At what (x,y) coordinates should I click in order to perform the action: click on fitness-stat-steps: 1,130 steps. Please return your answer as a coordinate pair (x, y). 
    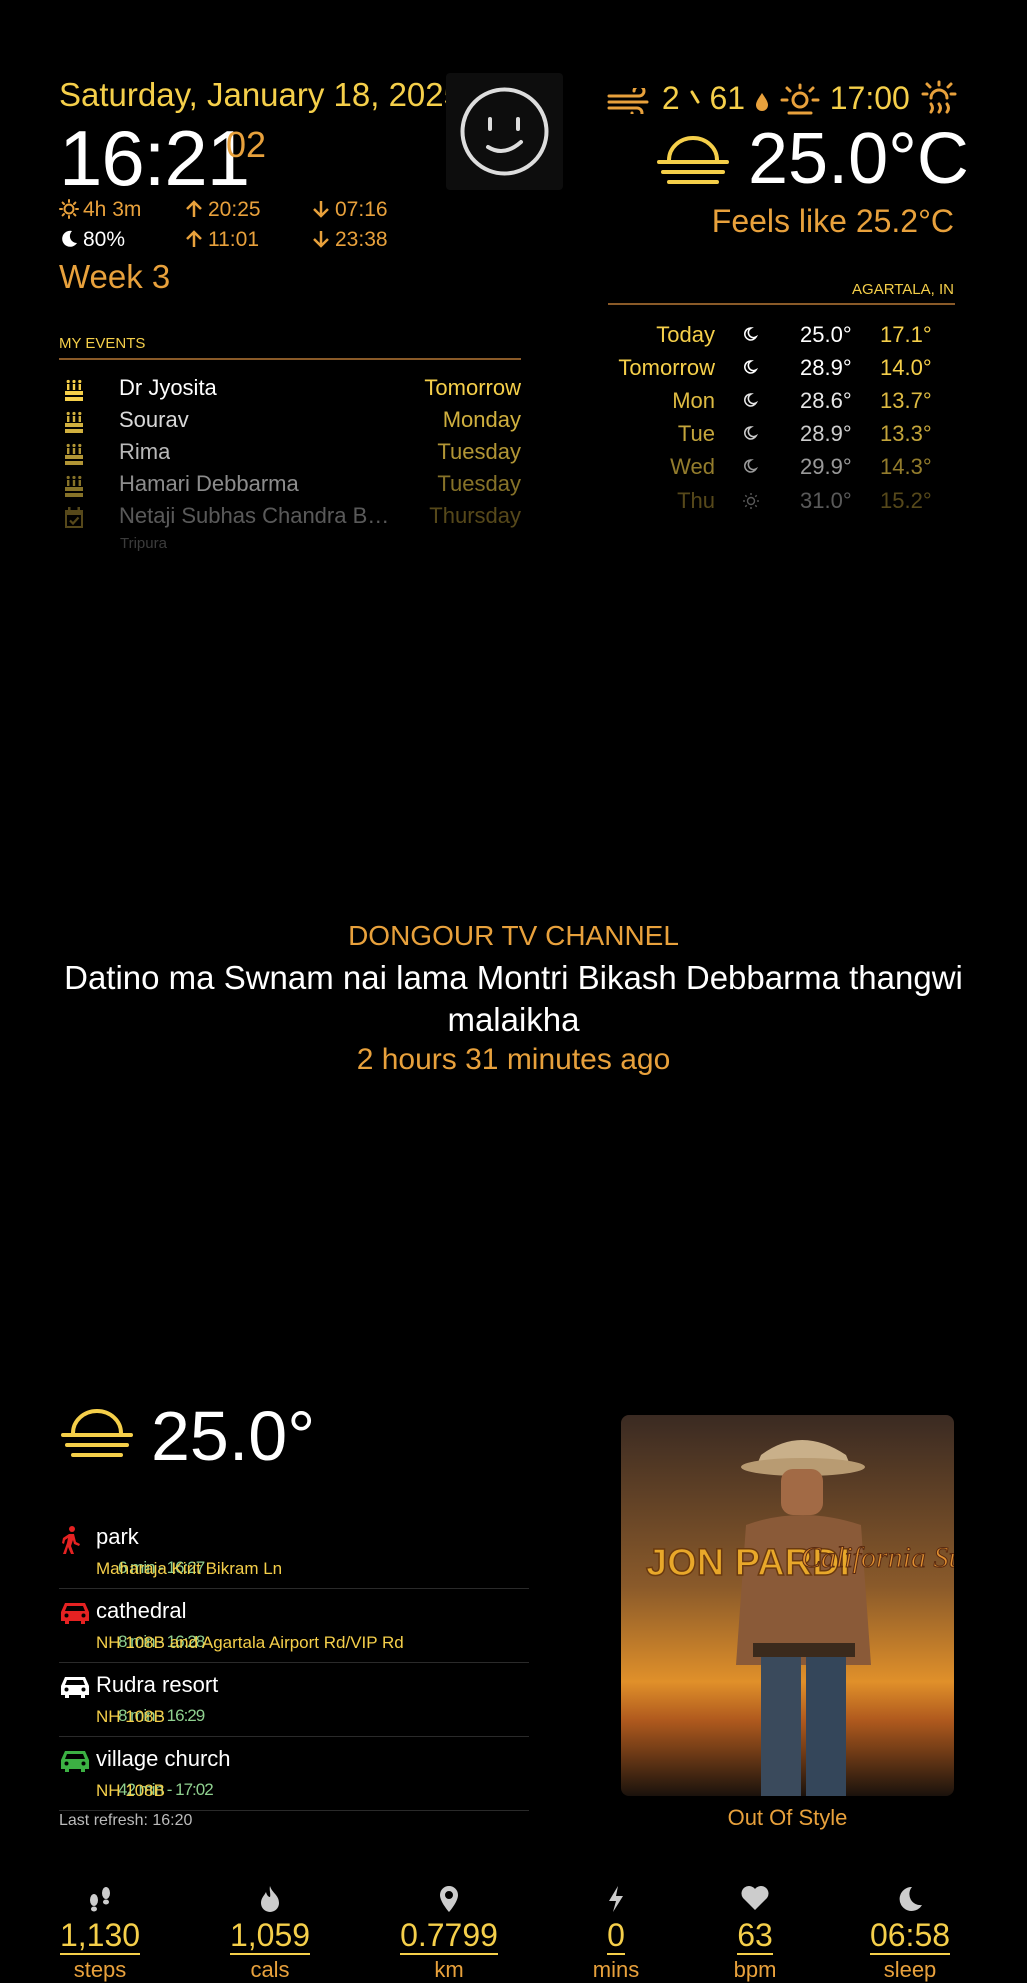
    Looking at the image, I should click on (100, 1934).